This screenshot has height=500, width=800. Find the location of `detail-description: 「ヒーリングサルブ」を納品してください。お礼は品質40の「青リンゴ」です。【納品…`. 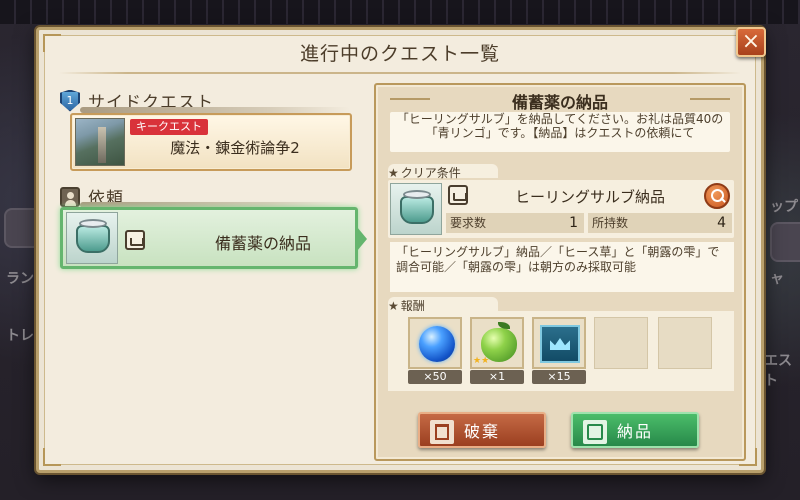

detail-description: 「ヒーリングサルブ」を納品してください。お礼は品質40の「青リンゴ」です。【納品… is located at coordinates (560, 132).